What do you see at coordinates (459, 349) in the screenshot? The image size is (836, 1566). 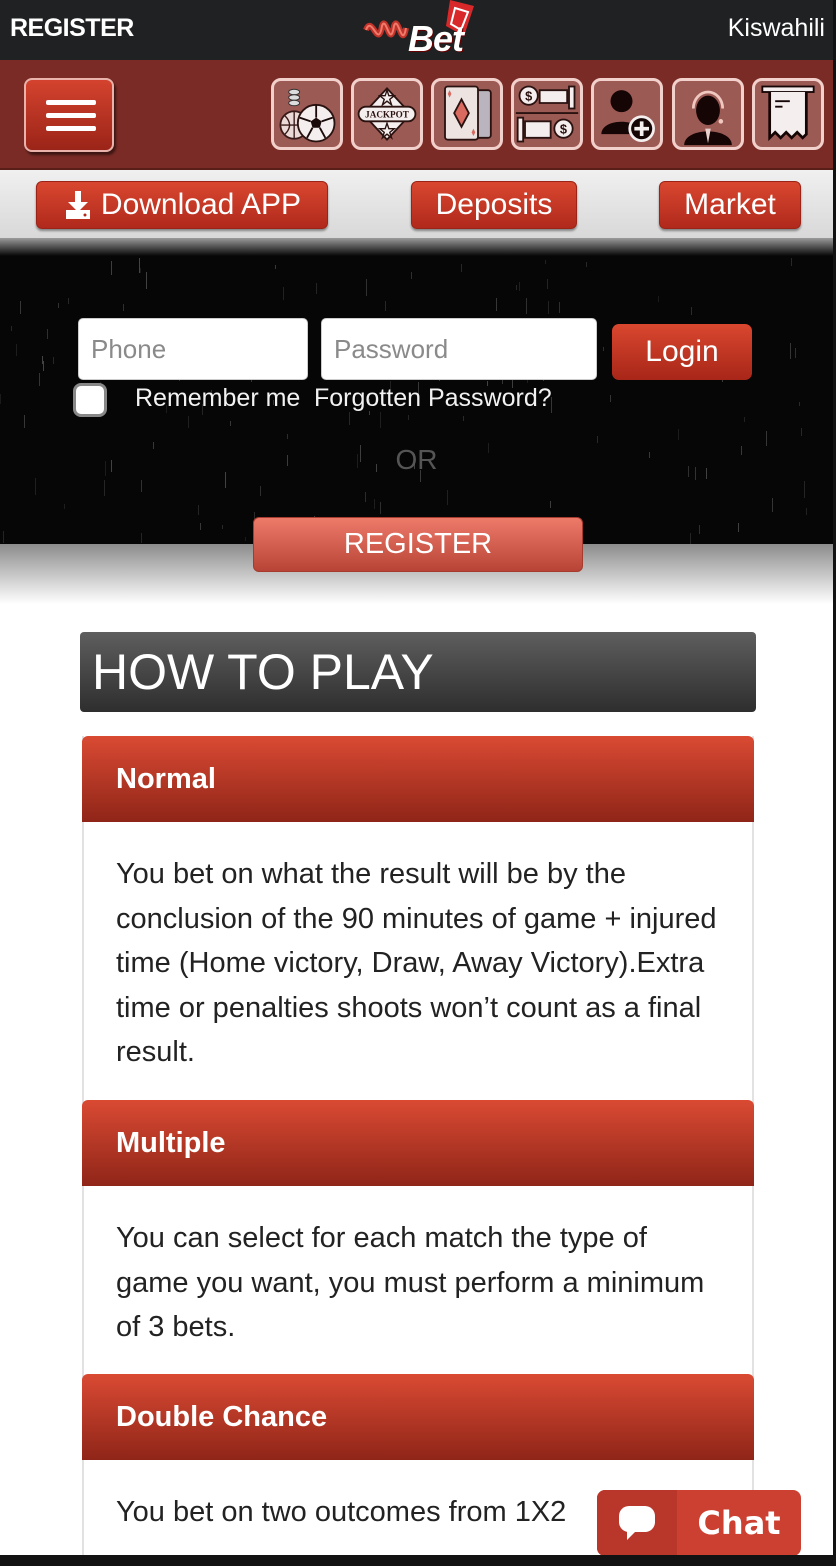 I see `password-input` at bounding box center [459, 349].